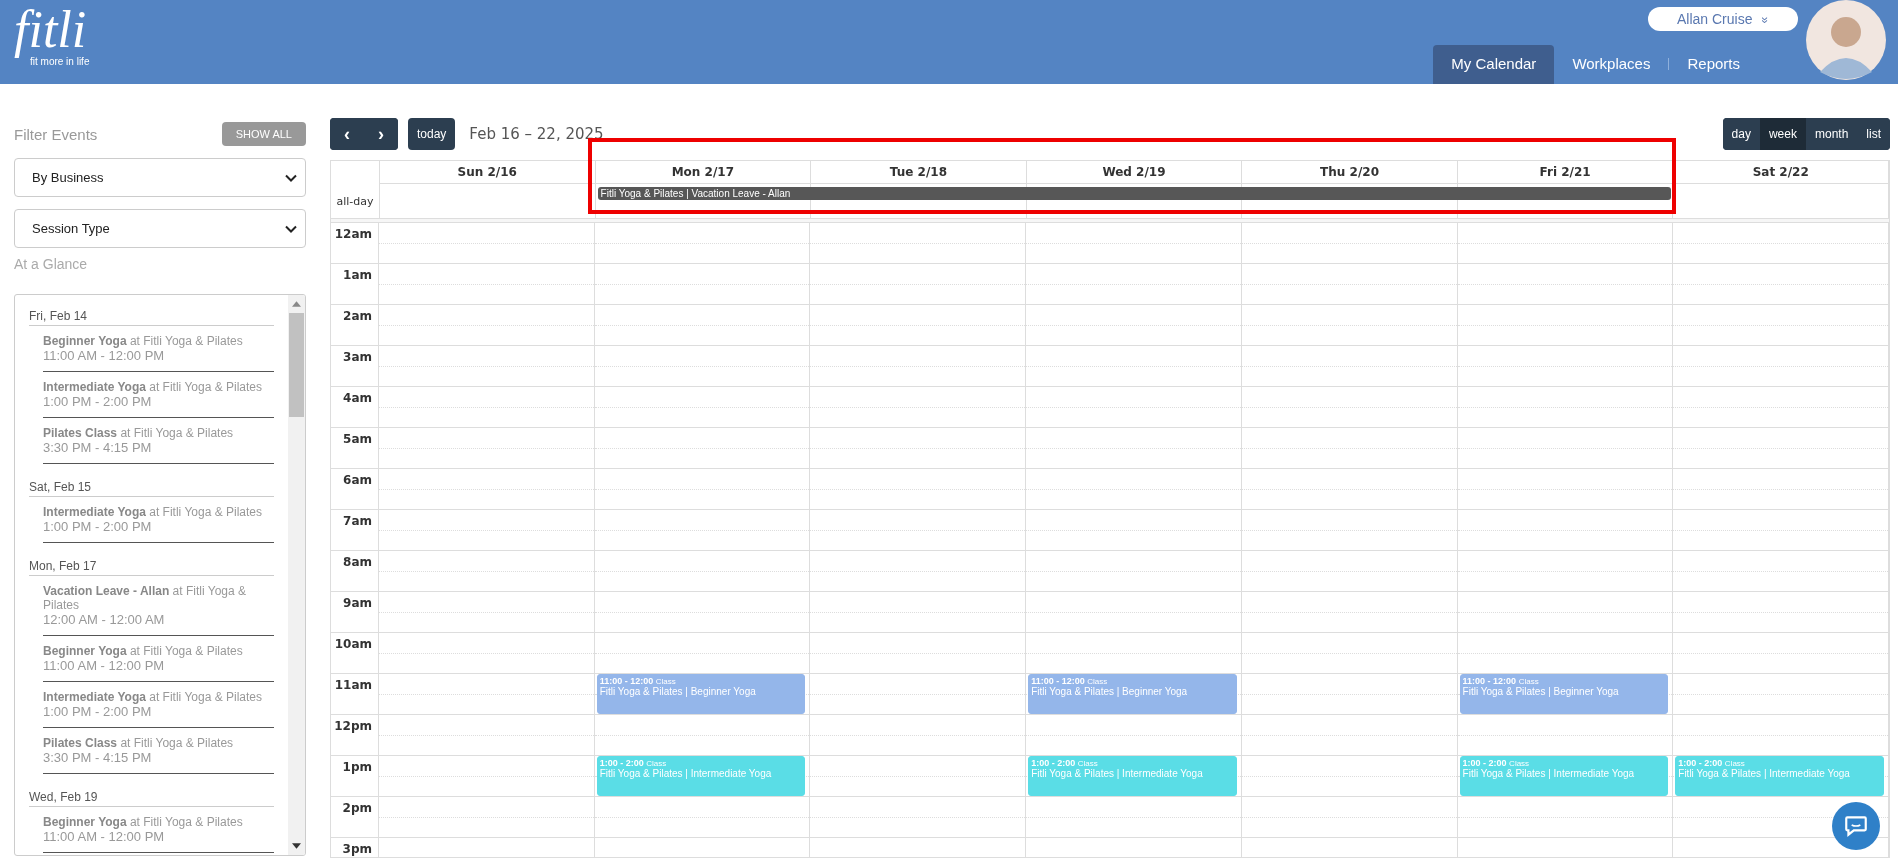  Describe the element at coordinates (296, 365) in the screenshot. I see `scrollbar-thumb` at that location.